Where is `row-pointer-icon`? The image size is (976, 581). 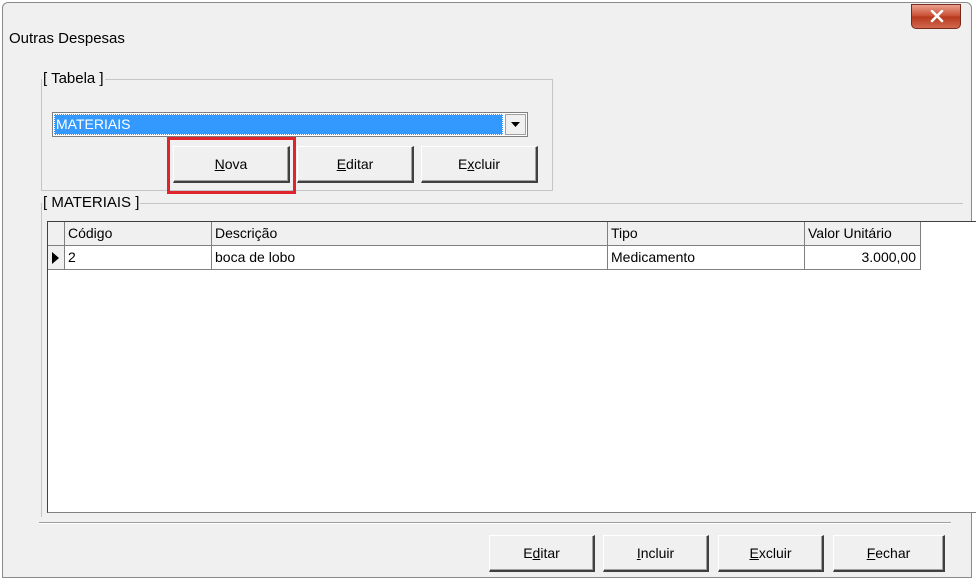 row-pointer-icon is located at coordinates (55, 258).